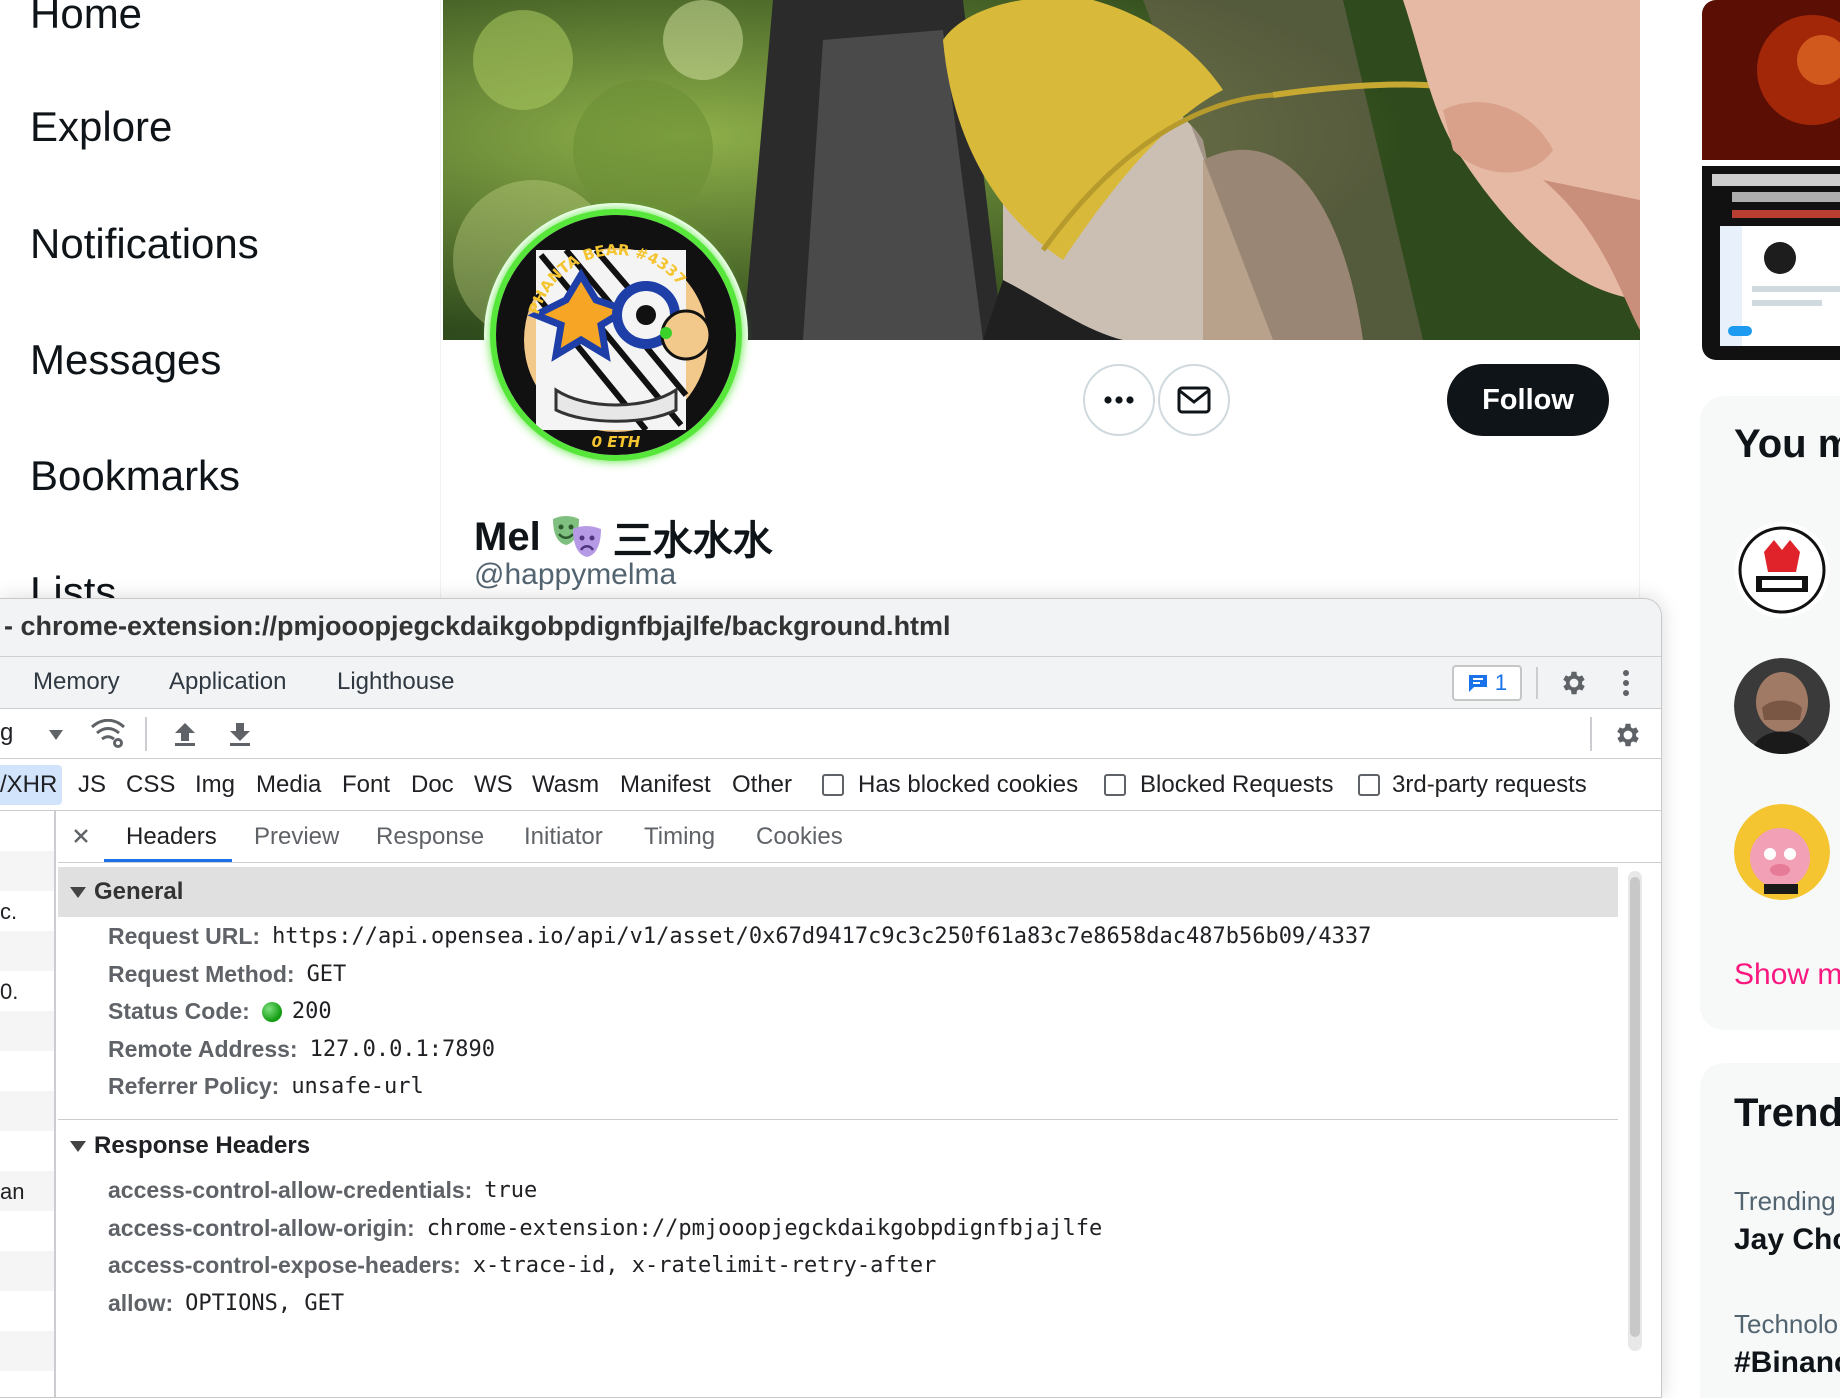 This screenshot has height=1398, width=1840. Describe the element at coordinates (81, 836) in the screenshot. I see `close-icon` at that location.